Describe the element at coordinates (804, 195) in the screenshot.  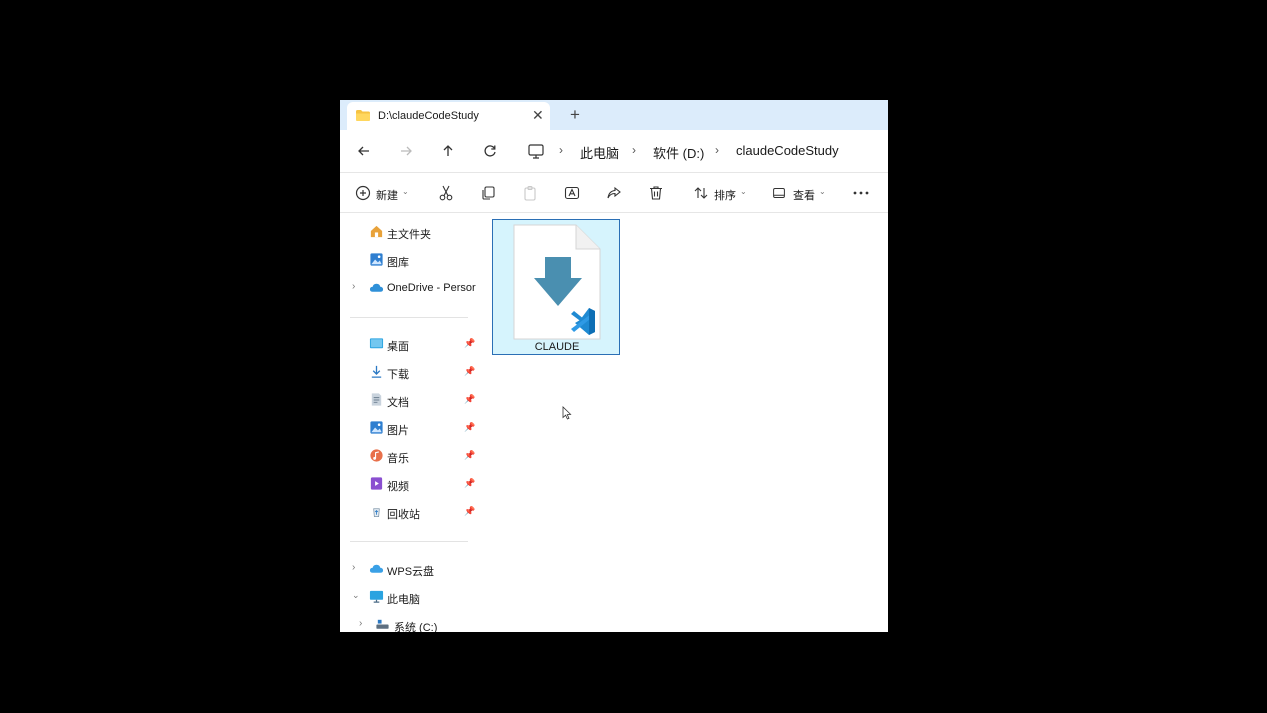
I see `view-button: 查看` at that location.